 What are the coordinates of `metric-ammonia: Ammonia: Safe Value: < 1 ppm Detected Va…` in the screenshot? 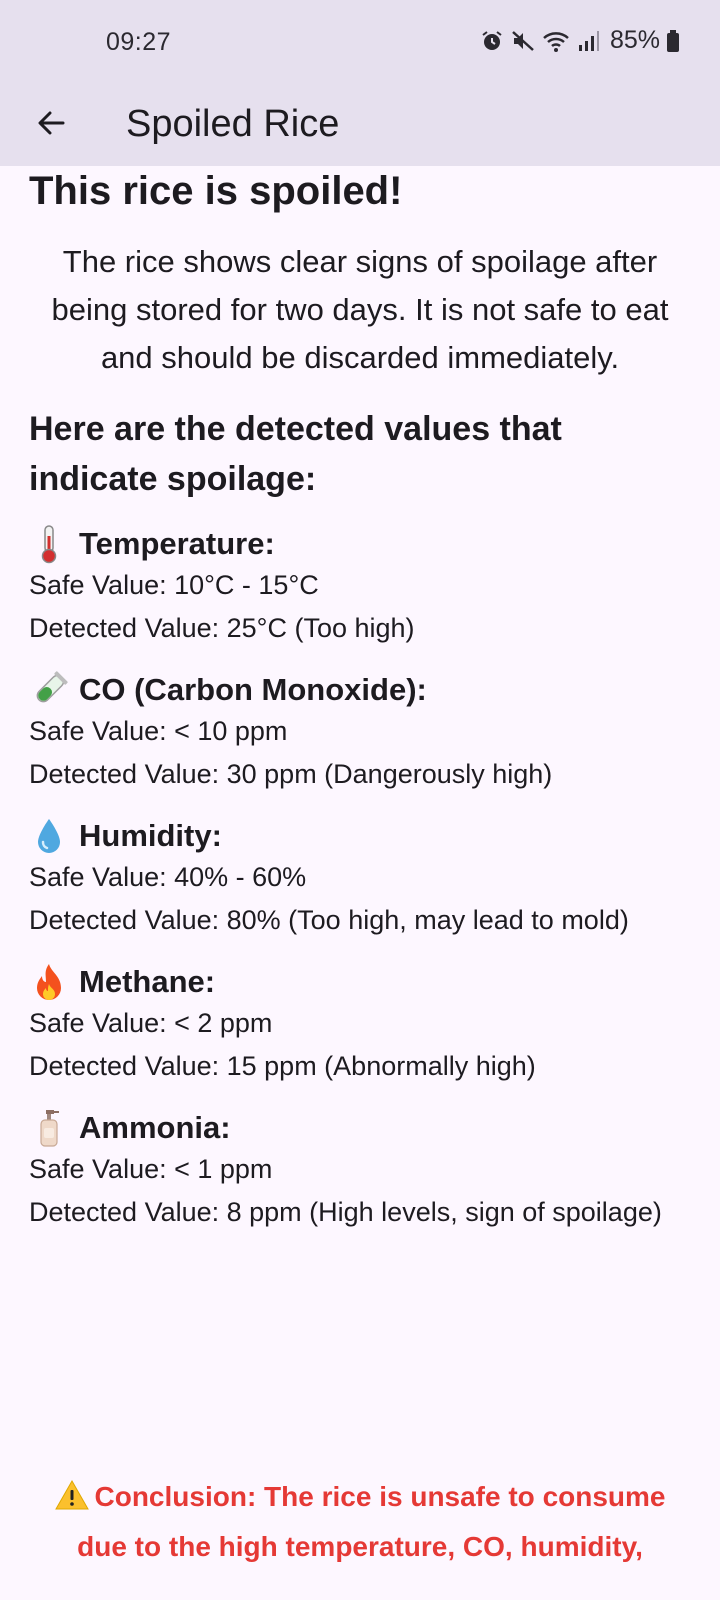 It's located at (360, 1171).